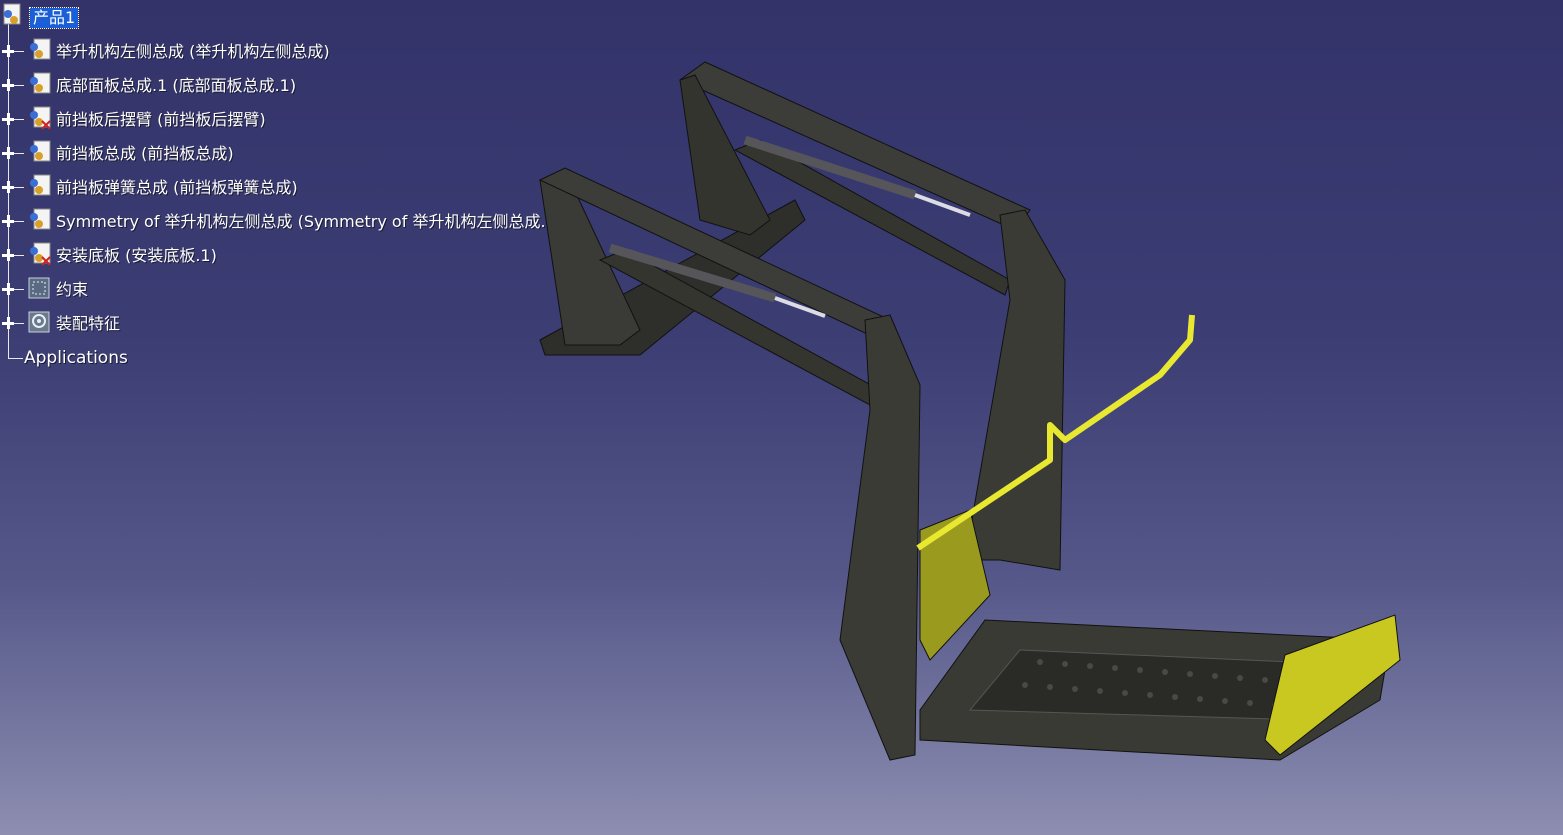 The image size is (1563, 835). I want to click on tree-node-front-spring: 前挡板弹簧总成 (前挡板弹簧总成), so click(165, 188).